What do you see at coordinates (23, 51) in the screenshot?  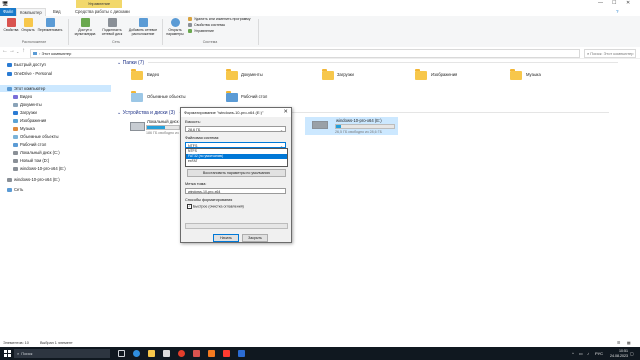 I see `up-arrow-icon: ↑` at bounding box center [23, 51].